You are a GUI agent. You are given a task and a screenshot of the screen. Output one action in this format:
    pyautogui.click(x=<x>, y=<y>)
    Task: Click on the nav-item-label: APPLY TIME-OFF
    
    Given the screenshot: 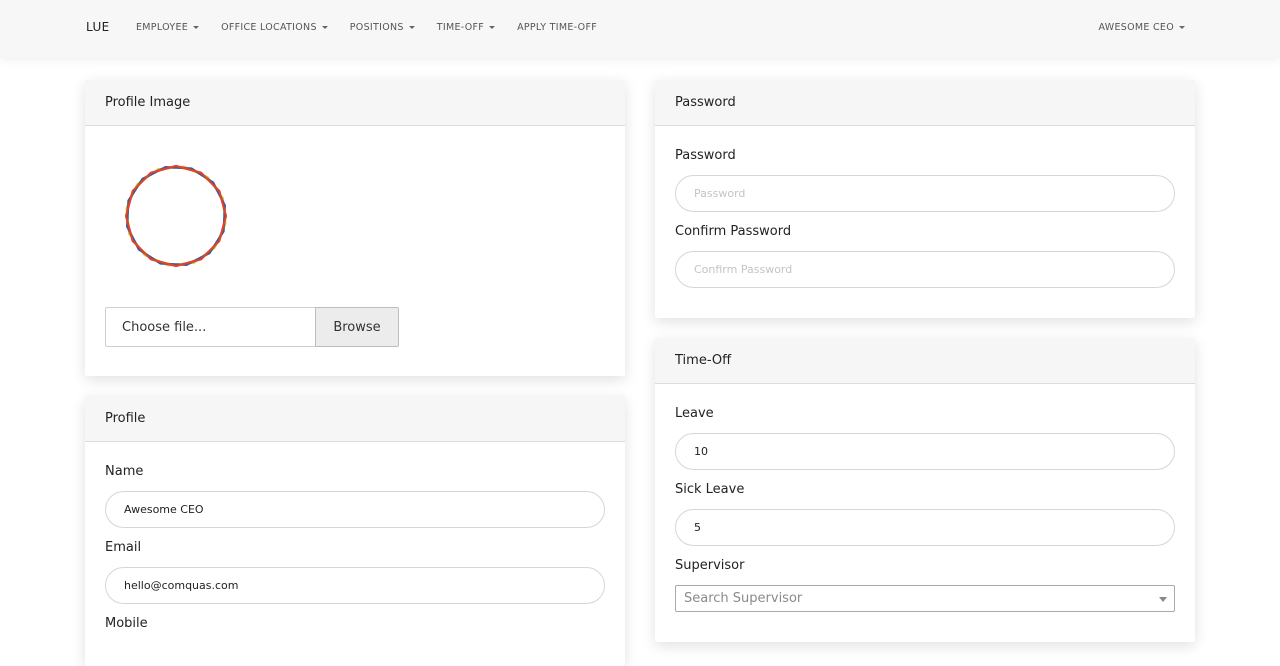 What is the action you would take?
    pyautogui.click(x=557, y=27)
    